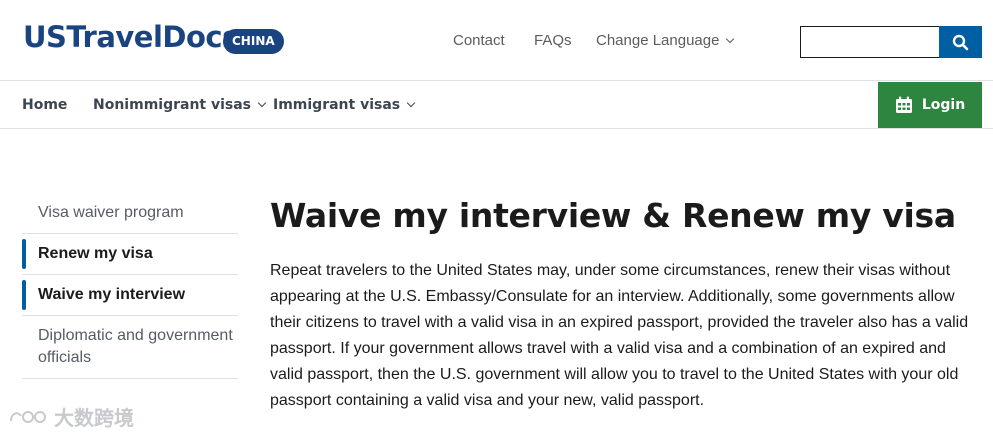 This screenshot has height=436, width=993. I want to click on nav-immigrant-visas: Immigrant visas, so click(344, 105).